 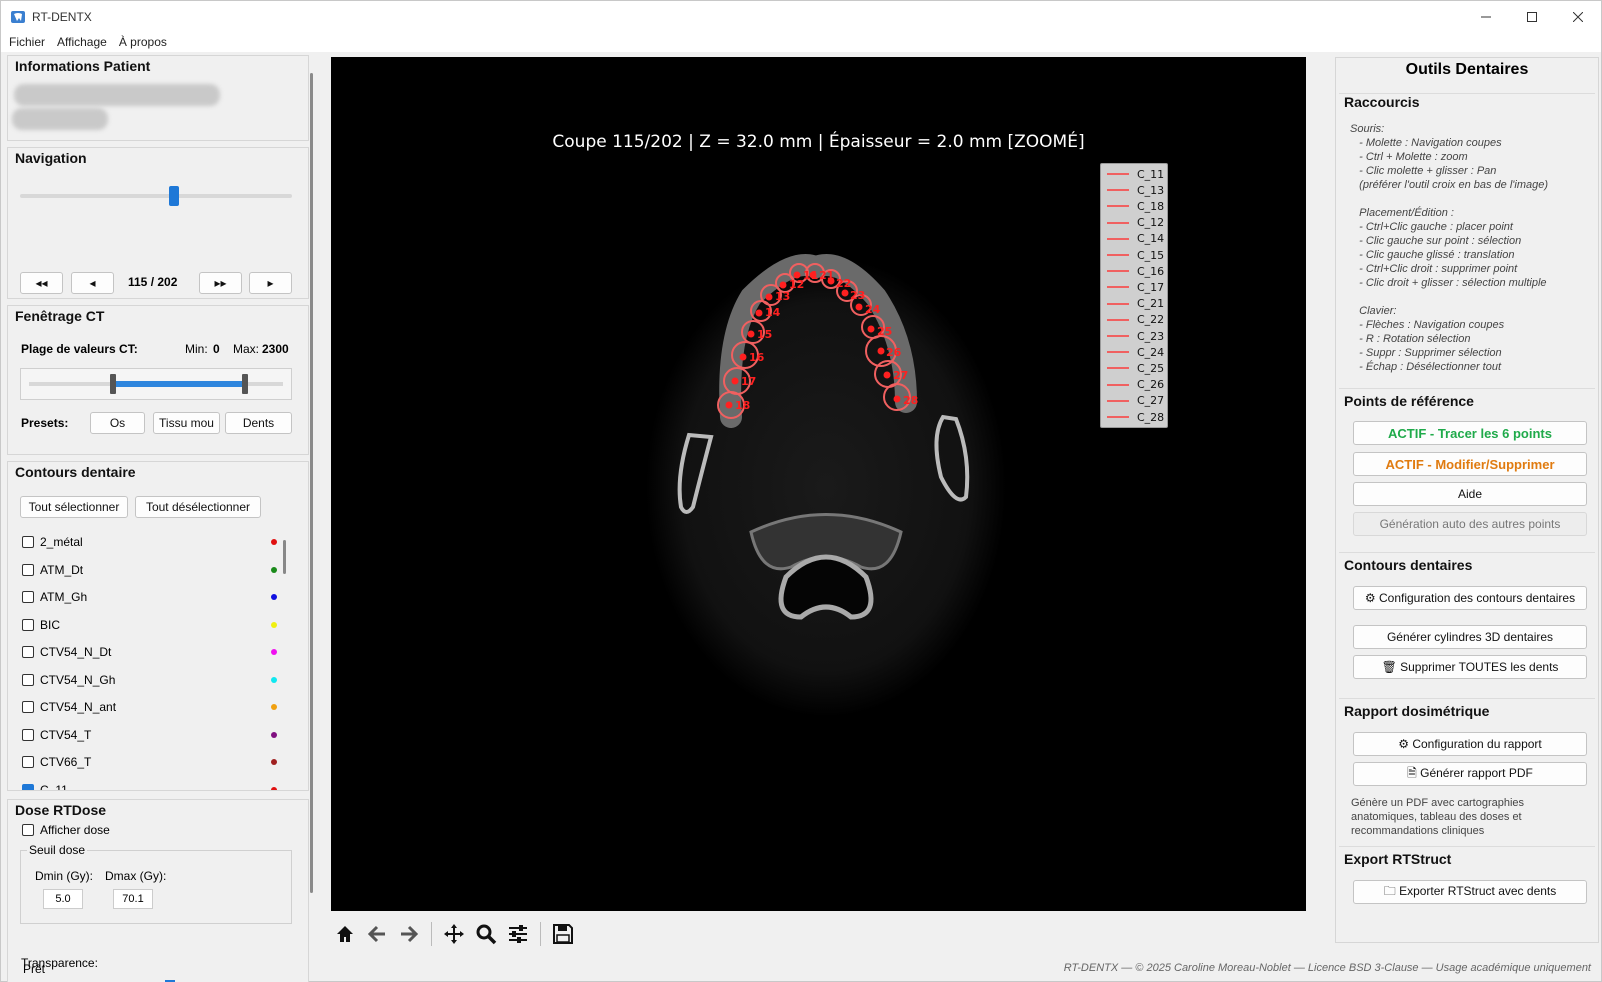 What do you see at coordinates (1470, 598) in the screenshot?
I see `configure-contours-button: ⚙ Configuration des contours dentaires` at bounding box center [1470, 598].